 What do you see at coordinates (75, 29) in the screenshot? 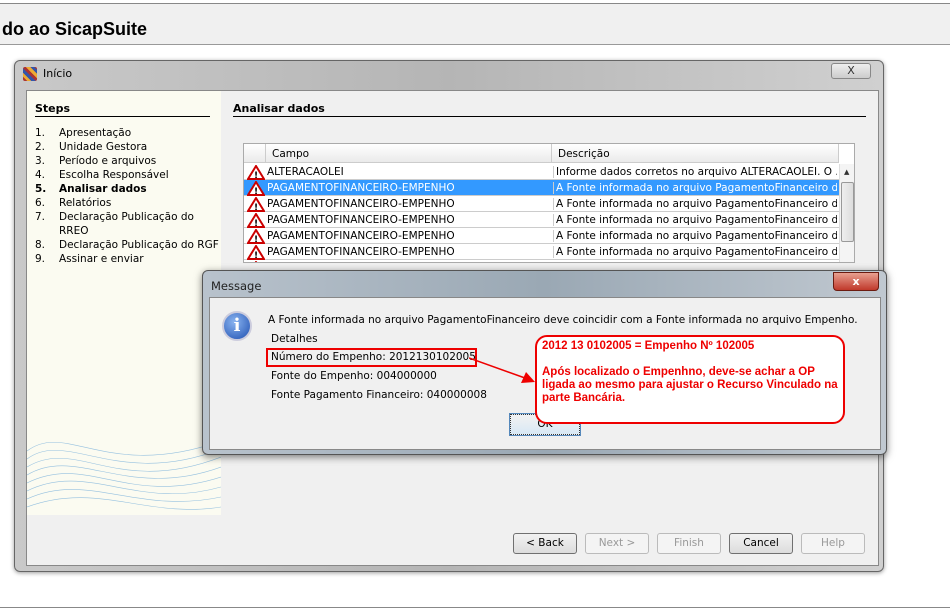
I see `app-title: do ao SicapSuite` at bounding box center [75, 29].